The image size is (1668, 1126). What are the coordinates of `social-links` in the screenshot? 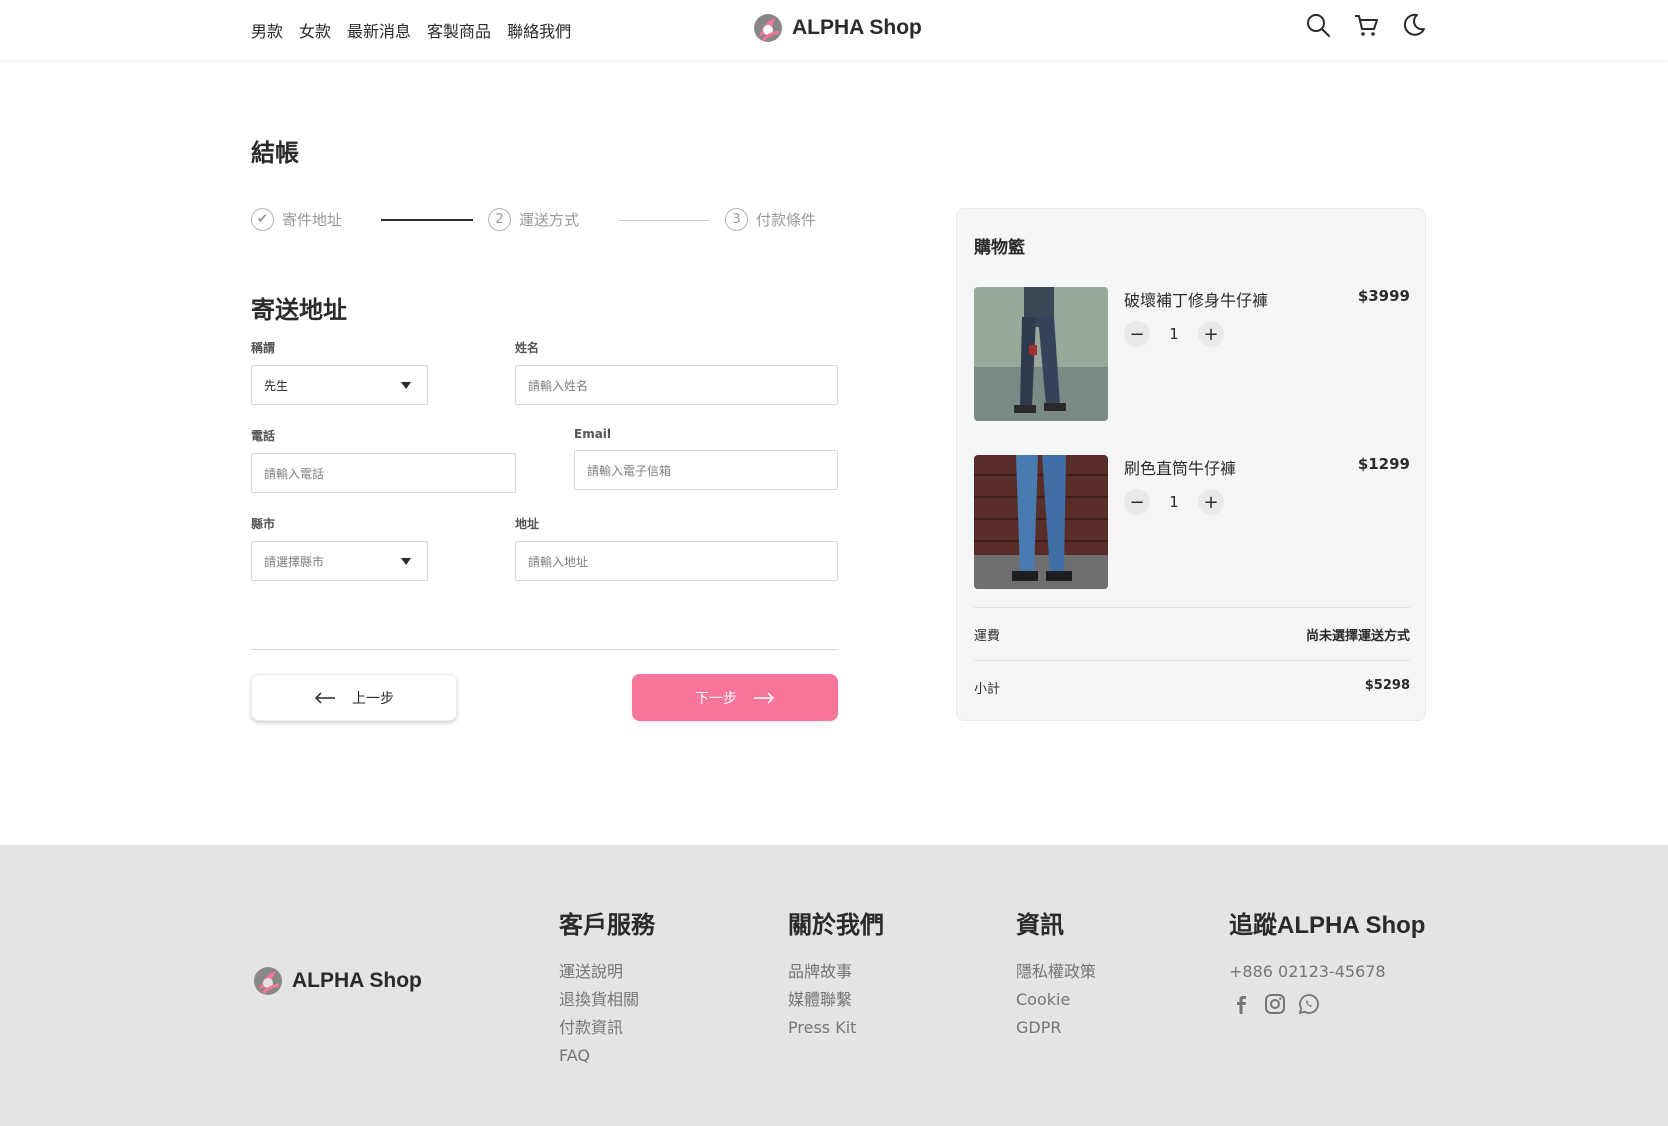 It's located at (1327, 1004).